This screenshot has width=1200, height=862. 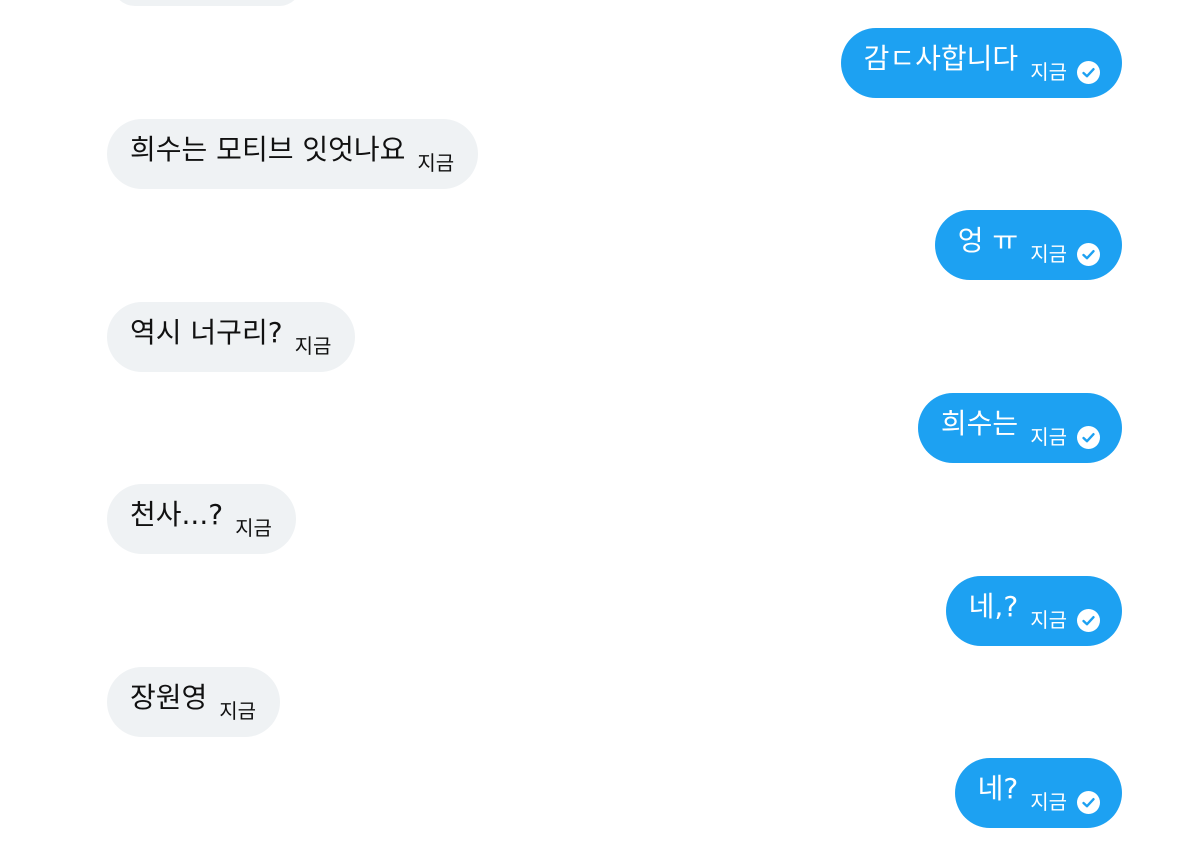 What do you see at coordinates (941, 58) in the screenshot?
I see `message-text: 감ㄷ사합니다` at bounding box center [941, 58].